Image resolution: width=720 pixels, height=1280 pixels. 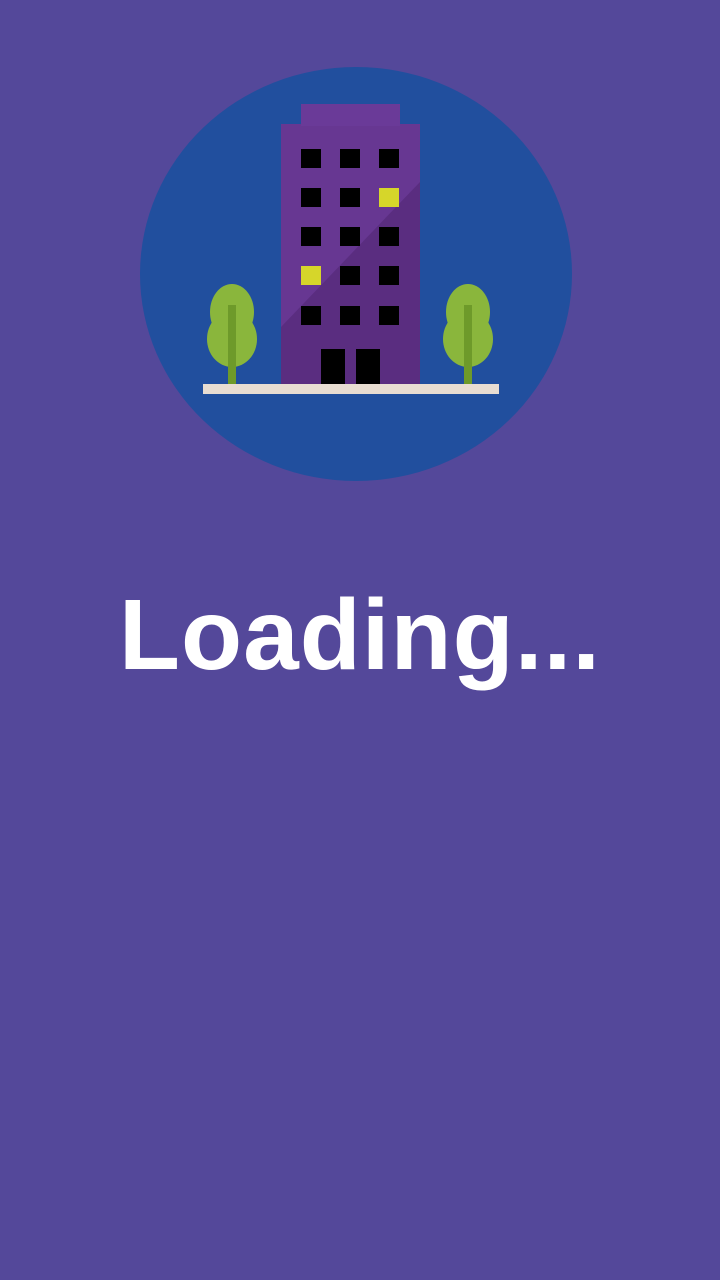 What do you see at coordinates (368, 367) in the screenshot?
I see `building-door-right` at bounding box center [368, 367].